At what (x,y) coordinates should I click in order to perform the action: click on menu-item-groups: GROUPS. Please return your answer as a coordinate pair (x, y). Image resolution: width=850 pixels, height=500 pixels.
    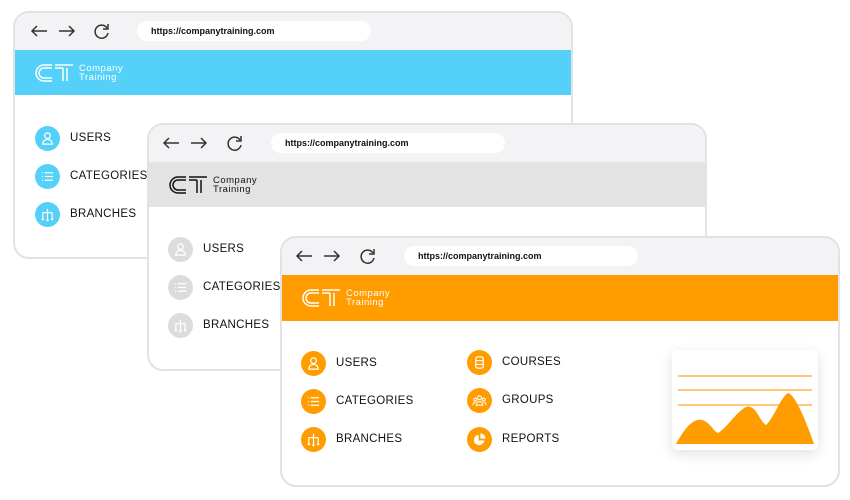
    Looking at the image, I should click on (510, 400).